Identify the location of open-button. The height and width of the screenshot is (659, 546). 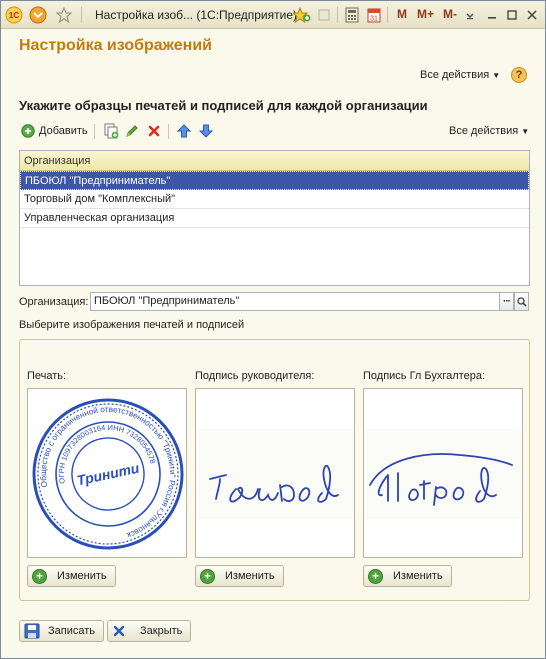
(521, 301).